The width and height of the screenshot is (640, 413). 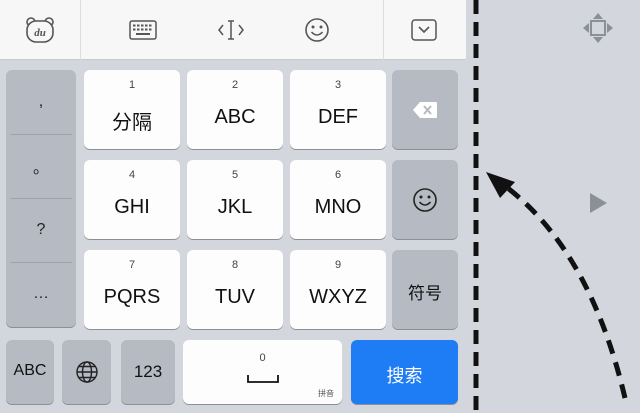 I want to click on curved-dashed-arrow, so click(x=565, y=291).